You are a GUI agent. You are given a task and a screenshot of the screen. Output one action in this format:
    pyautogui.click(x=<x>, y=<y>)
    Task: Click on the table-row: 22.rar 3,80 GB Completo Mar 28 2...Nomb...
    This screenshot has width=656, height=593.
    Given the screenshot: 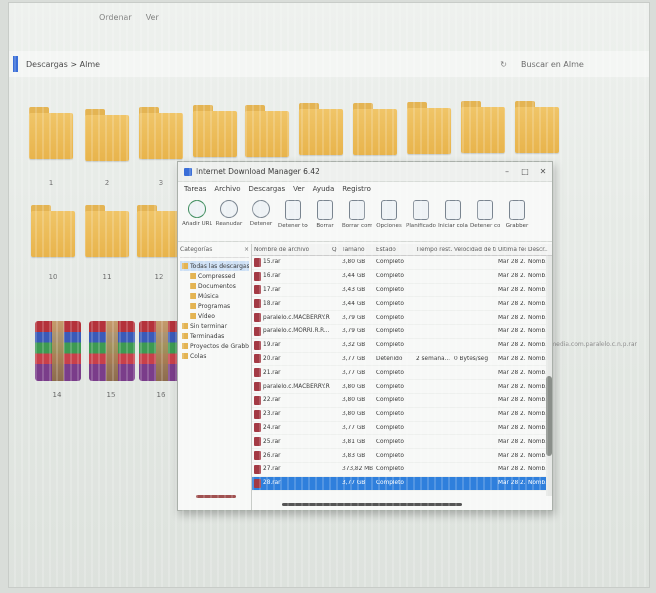 What is the action you would take?
    pyautogui.click(x=402, y=401)
    